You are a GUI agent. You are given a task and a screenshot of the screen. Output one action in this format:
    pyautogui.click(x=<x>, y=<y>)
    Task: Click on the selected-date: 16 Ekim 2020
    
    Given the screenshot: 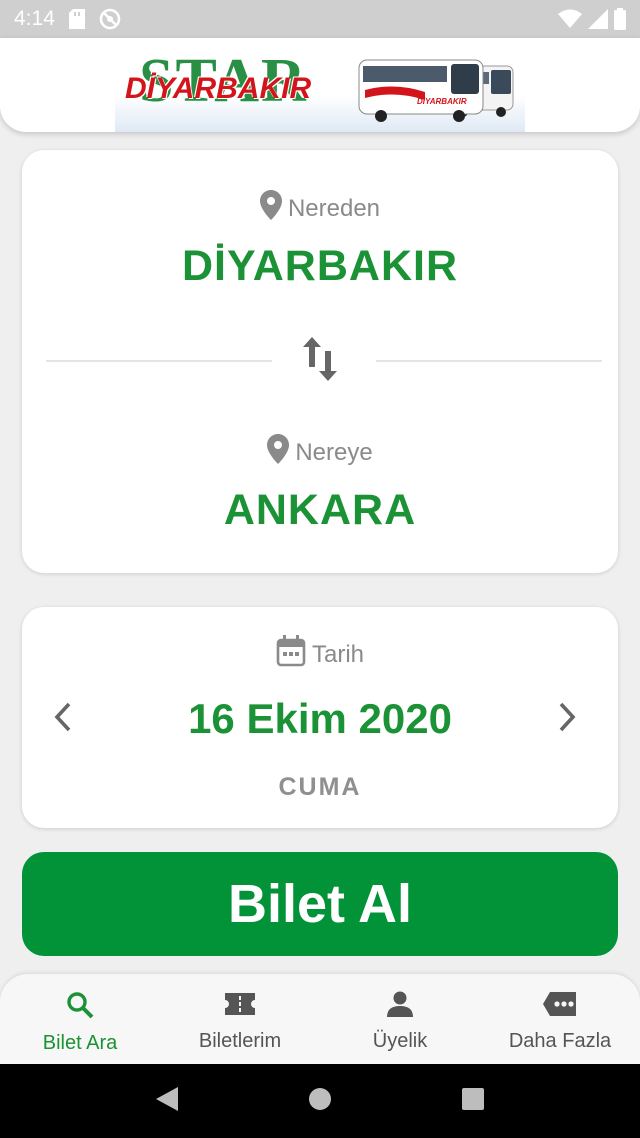 What is the action you would take?
    pyautogui.click(x=320, y=719)
    